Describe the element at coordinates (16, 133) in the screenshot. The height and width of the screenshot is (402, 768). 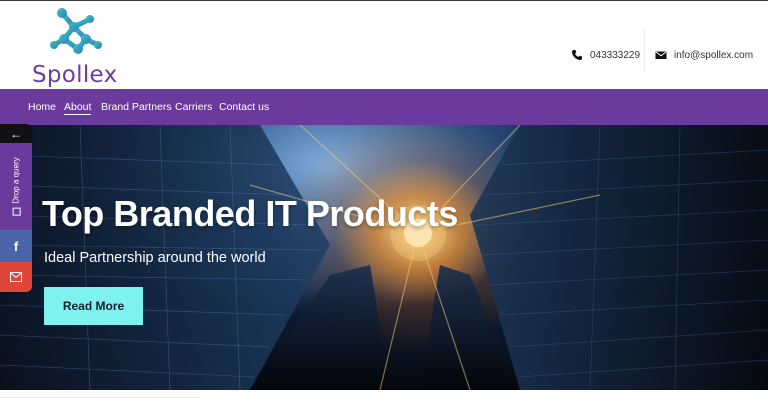
I see `collapse-arrow-icon: ←` at that location.